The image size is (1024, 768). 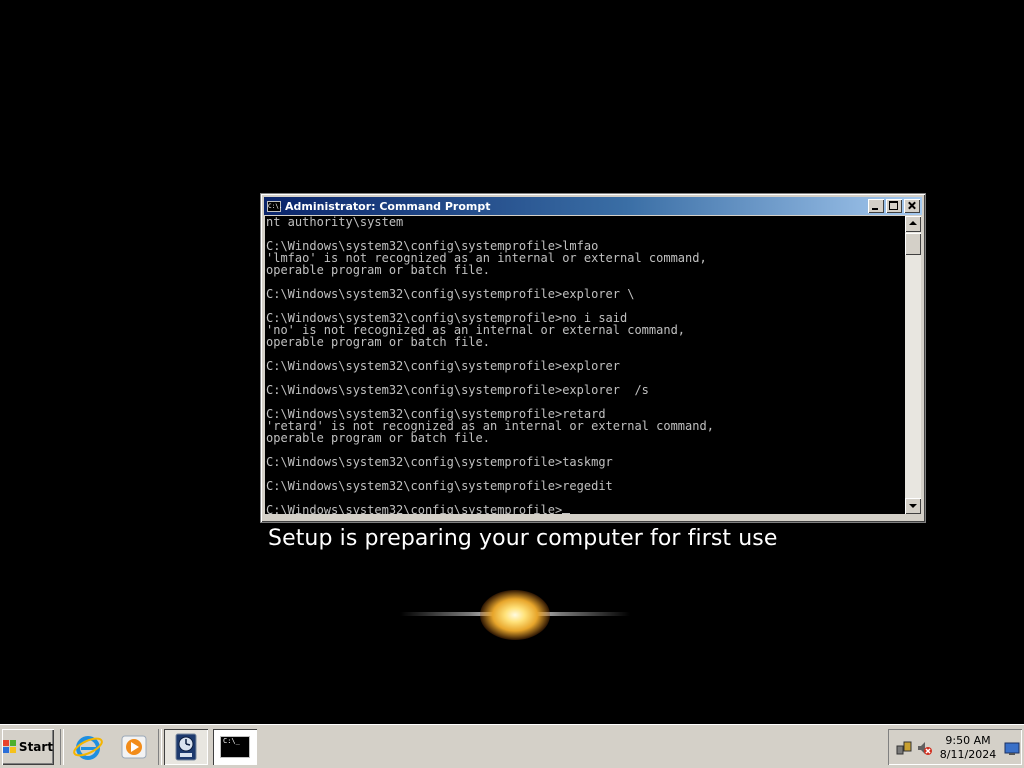 What do you see at coordinates (274, 206) in the screenshot?
I see `command-prompt-icon: C:\.` at bounding box center [274, 206].